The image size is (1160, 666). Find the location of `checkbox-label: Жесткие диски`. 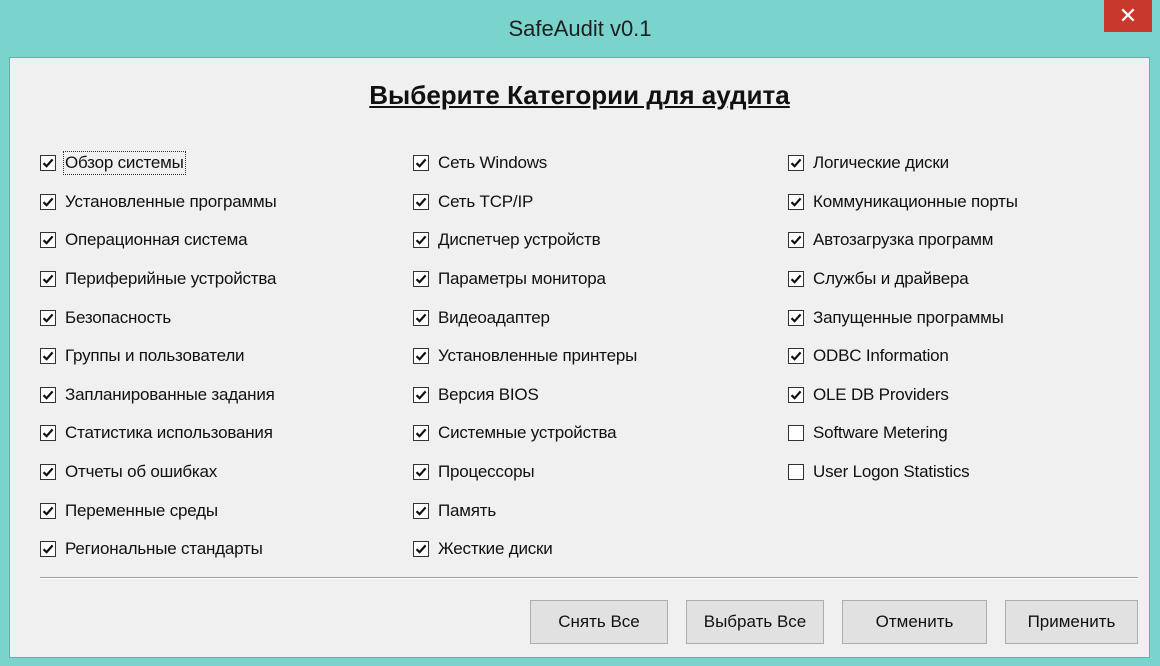

checkbox-label: Жесткие диски is located at coordinates (495, 549).